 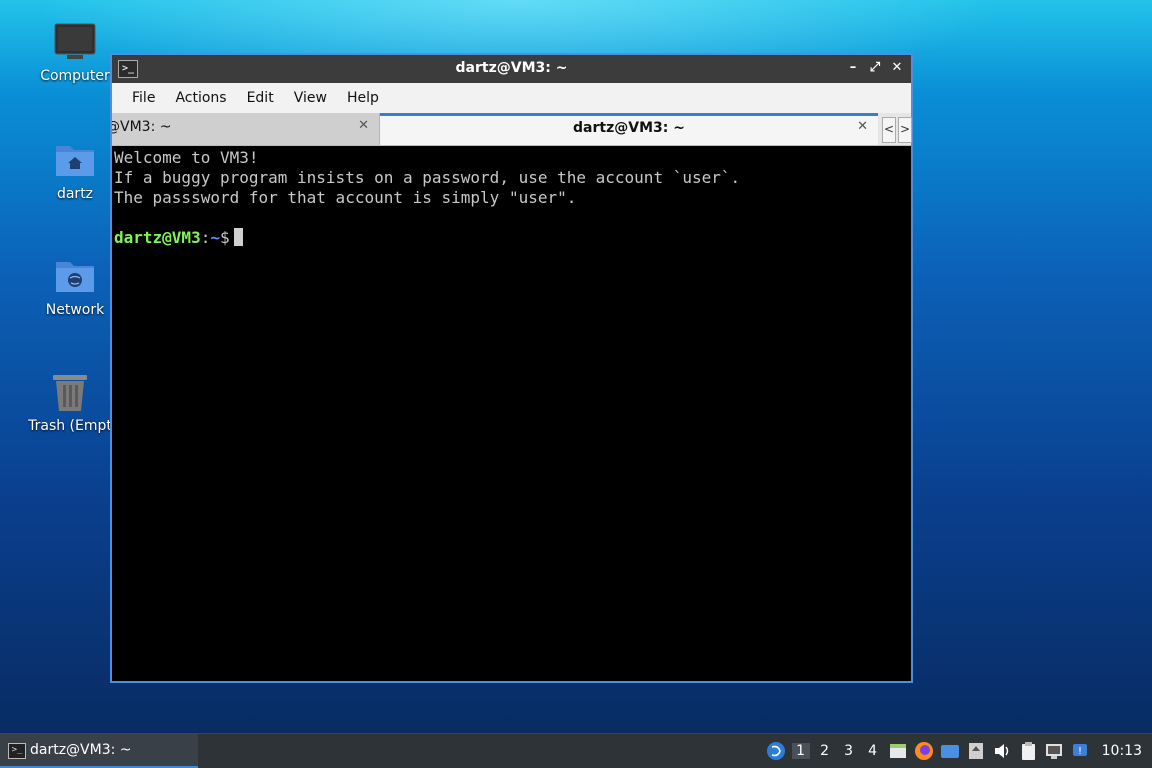 I want to click on workspace-4: 4, so click(x=873, y=751).